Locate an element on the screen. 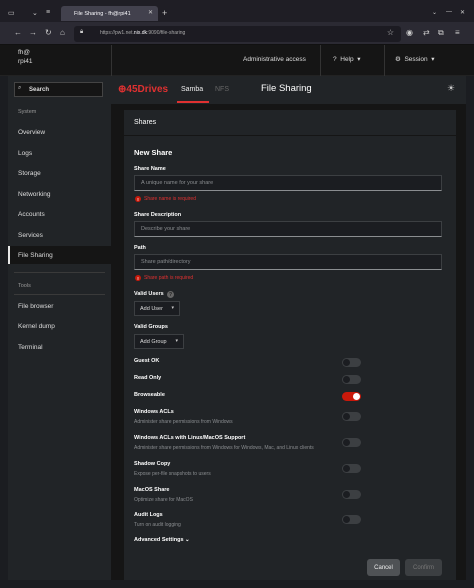 The image size is (474, 588). macos-share-label: MacOS Share is located at coordinates (152, 490).